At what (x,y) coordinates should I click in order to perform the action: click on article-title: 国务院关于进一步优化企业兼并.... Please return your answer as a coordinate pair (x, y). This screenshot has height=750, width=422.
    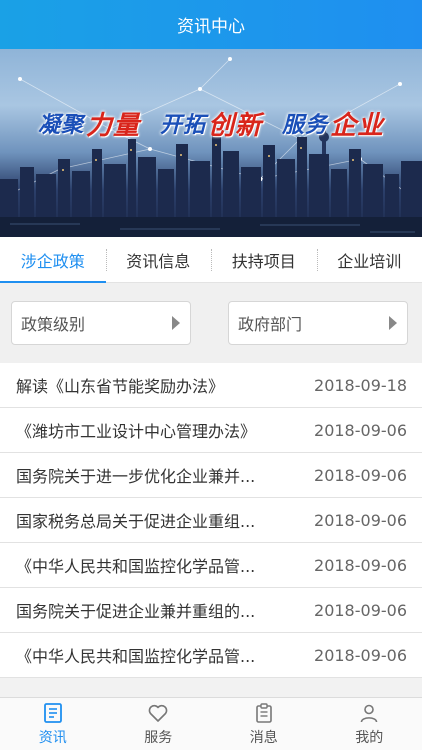
    Looking at the image, I should click on (136, 476).